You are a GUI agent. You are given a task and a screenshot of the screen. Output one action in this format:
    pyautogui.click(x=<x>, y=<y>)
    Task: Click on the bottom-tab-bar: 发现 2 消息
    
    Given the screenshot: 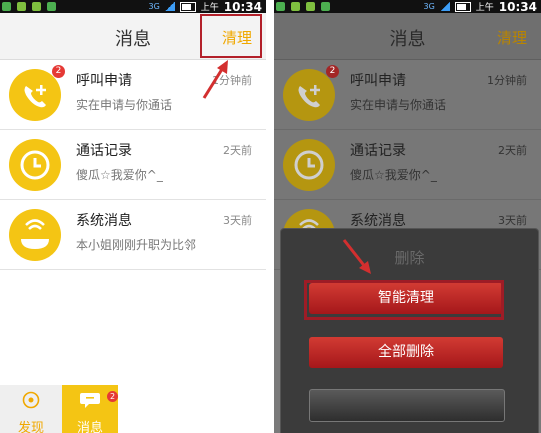 What is the action you would take?
    pyautogui.click(x=60, y=409)
    